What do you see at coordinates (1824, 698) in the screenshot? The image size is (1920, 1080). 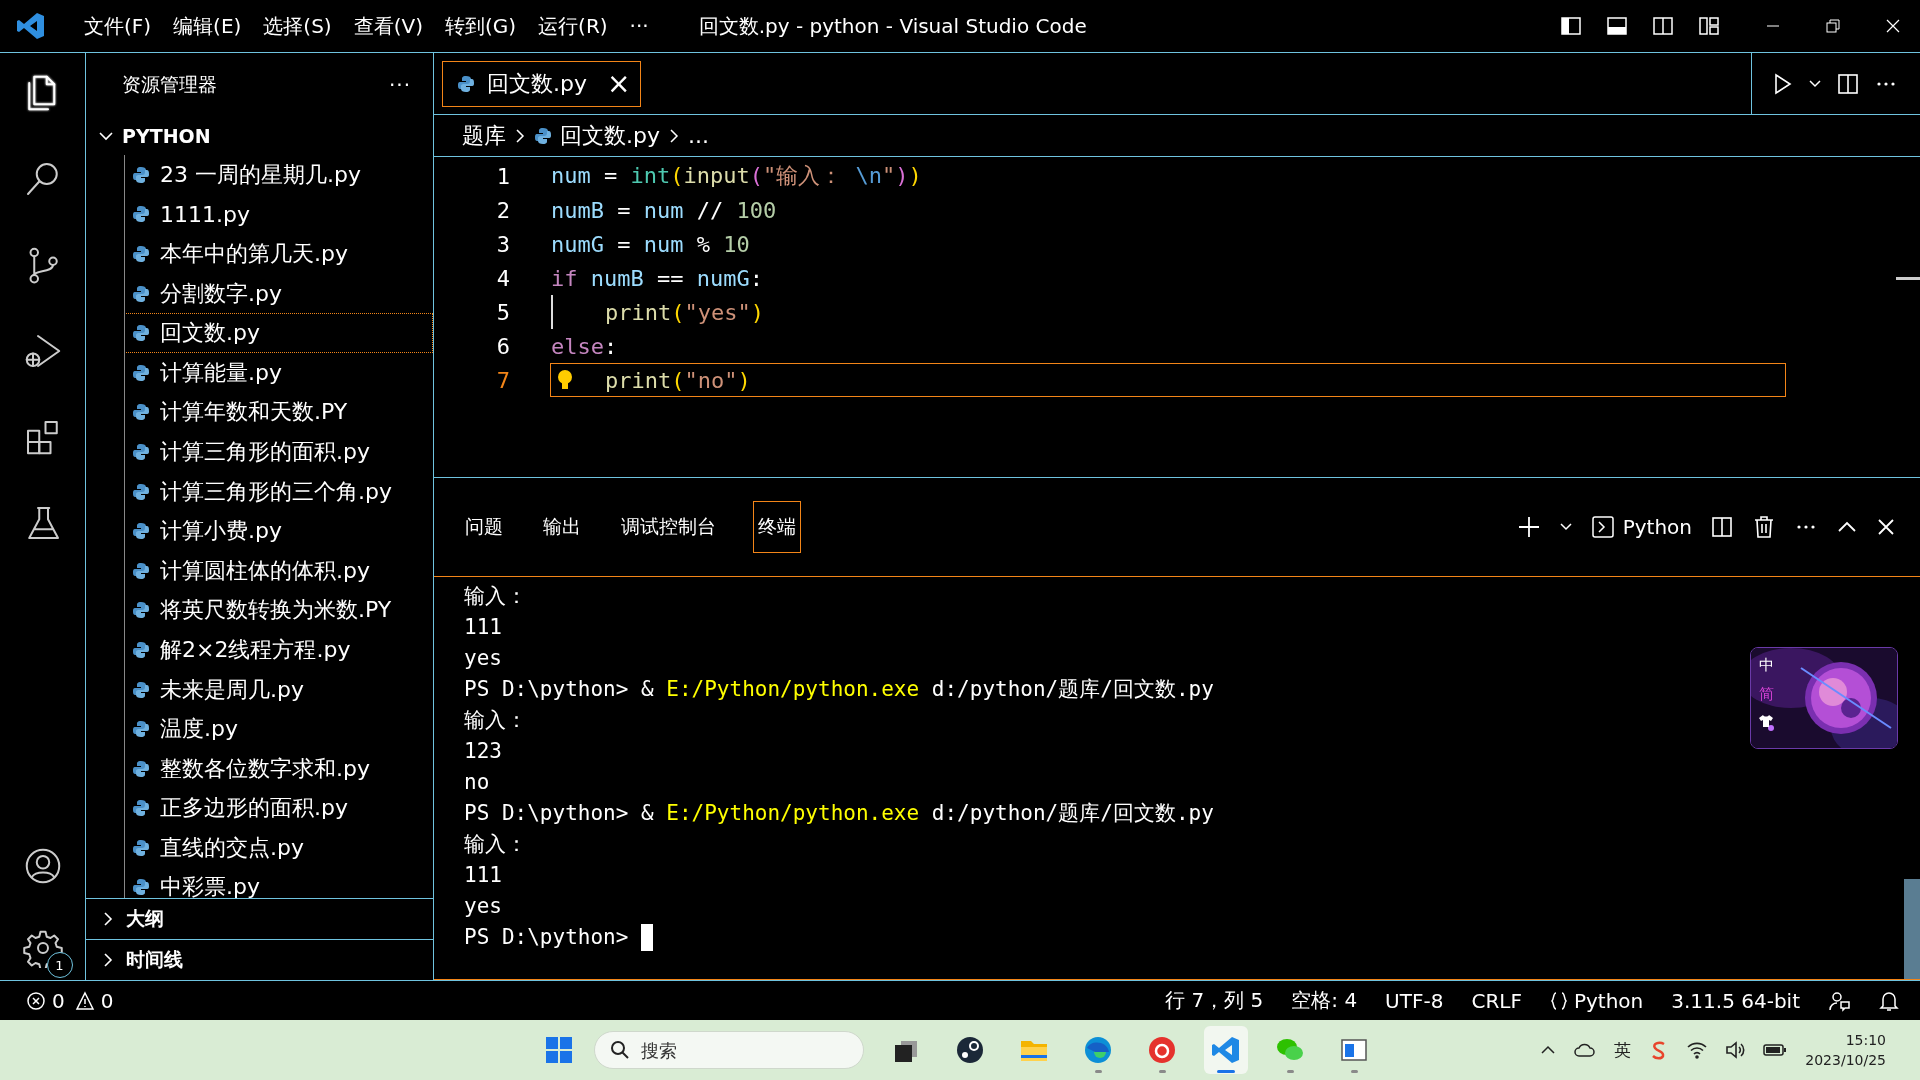 I see `ime-toolbar: 中 简` at bounding box center [1824, 698].